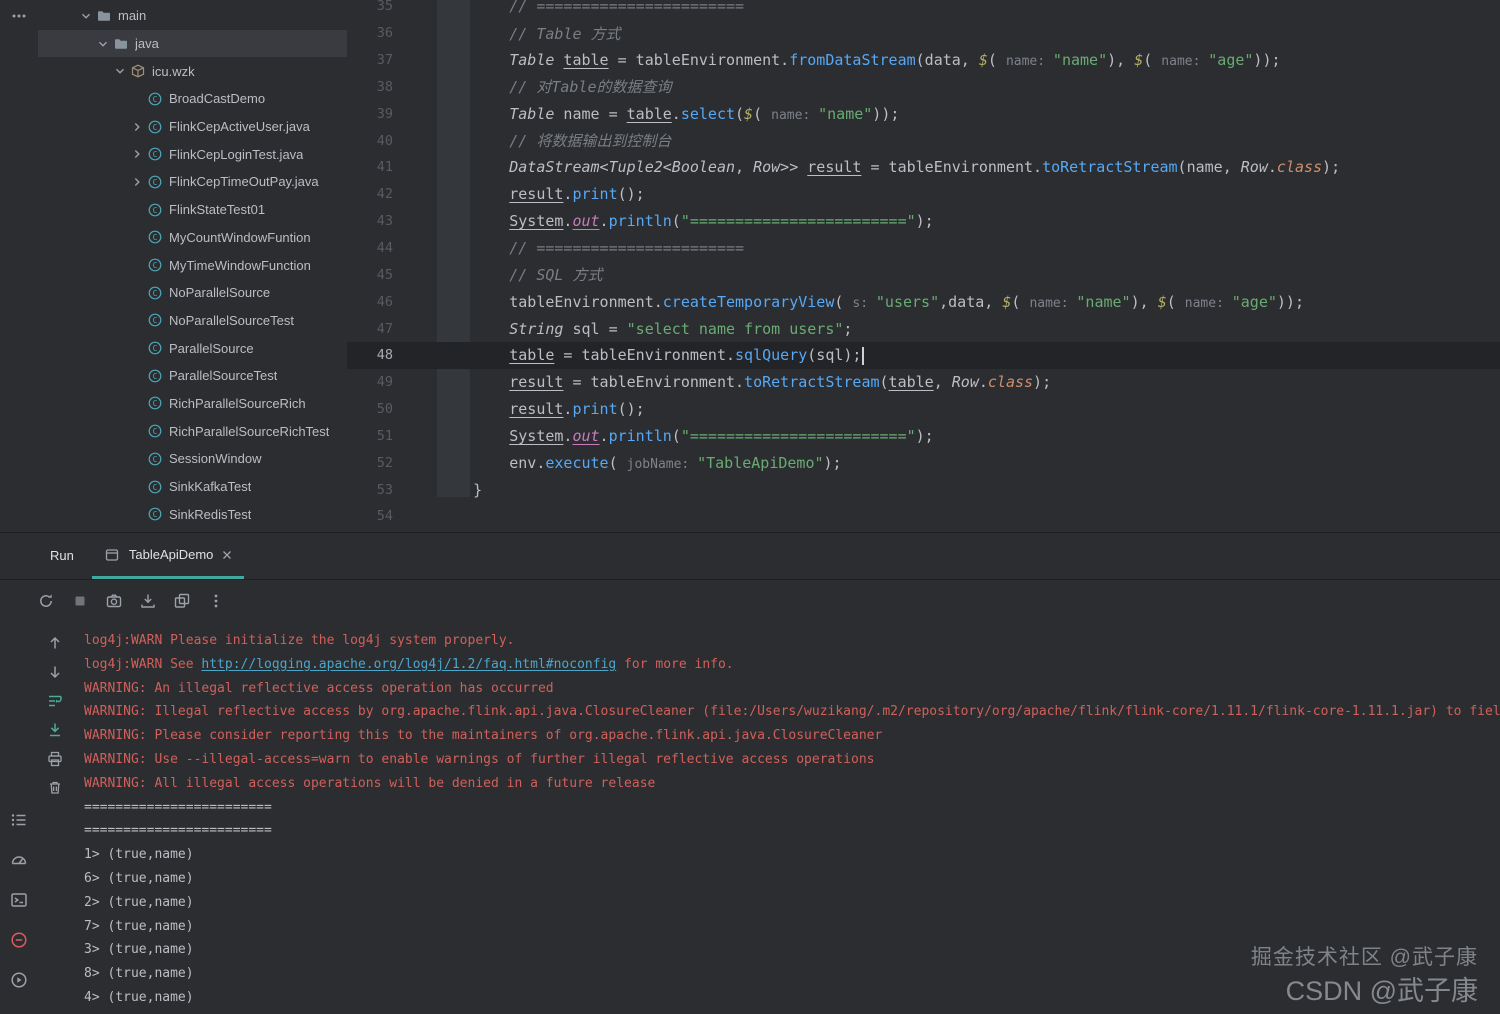 The image size is (1500, 1014). Describe the element at coordinates (192, 16) in the screenshot. I see `tree-item-main: main` at that location.